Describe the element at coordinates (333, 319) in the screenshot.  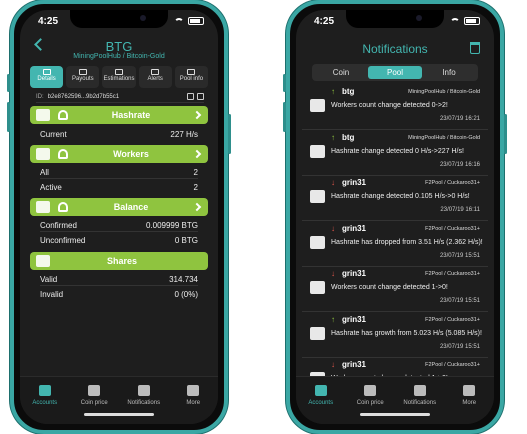
I see `arrow-up-icon: ↑` at that location.